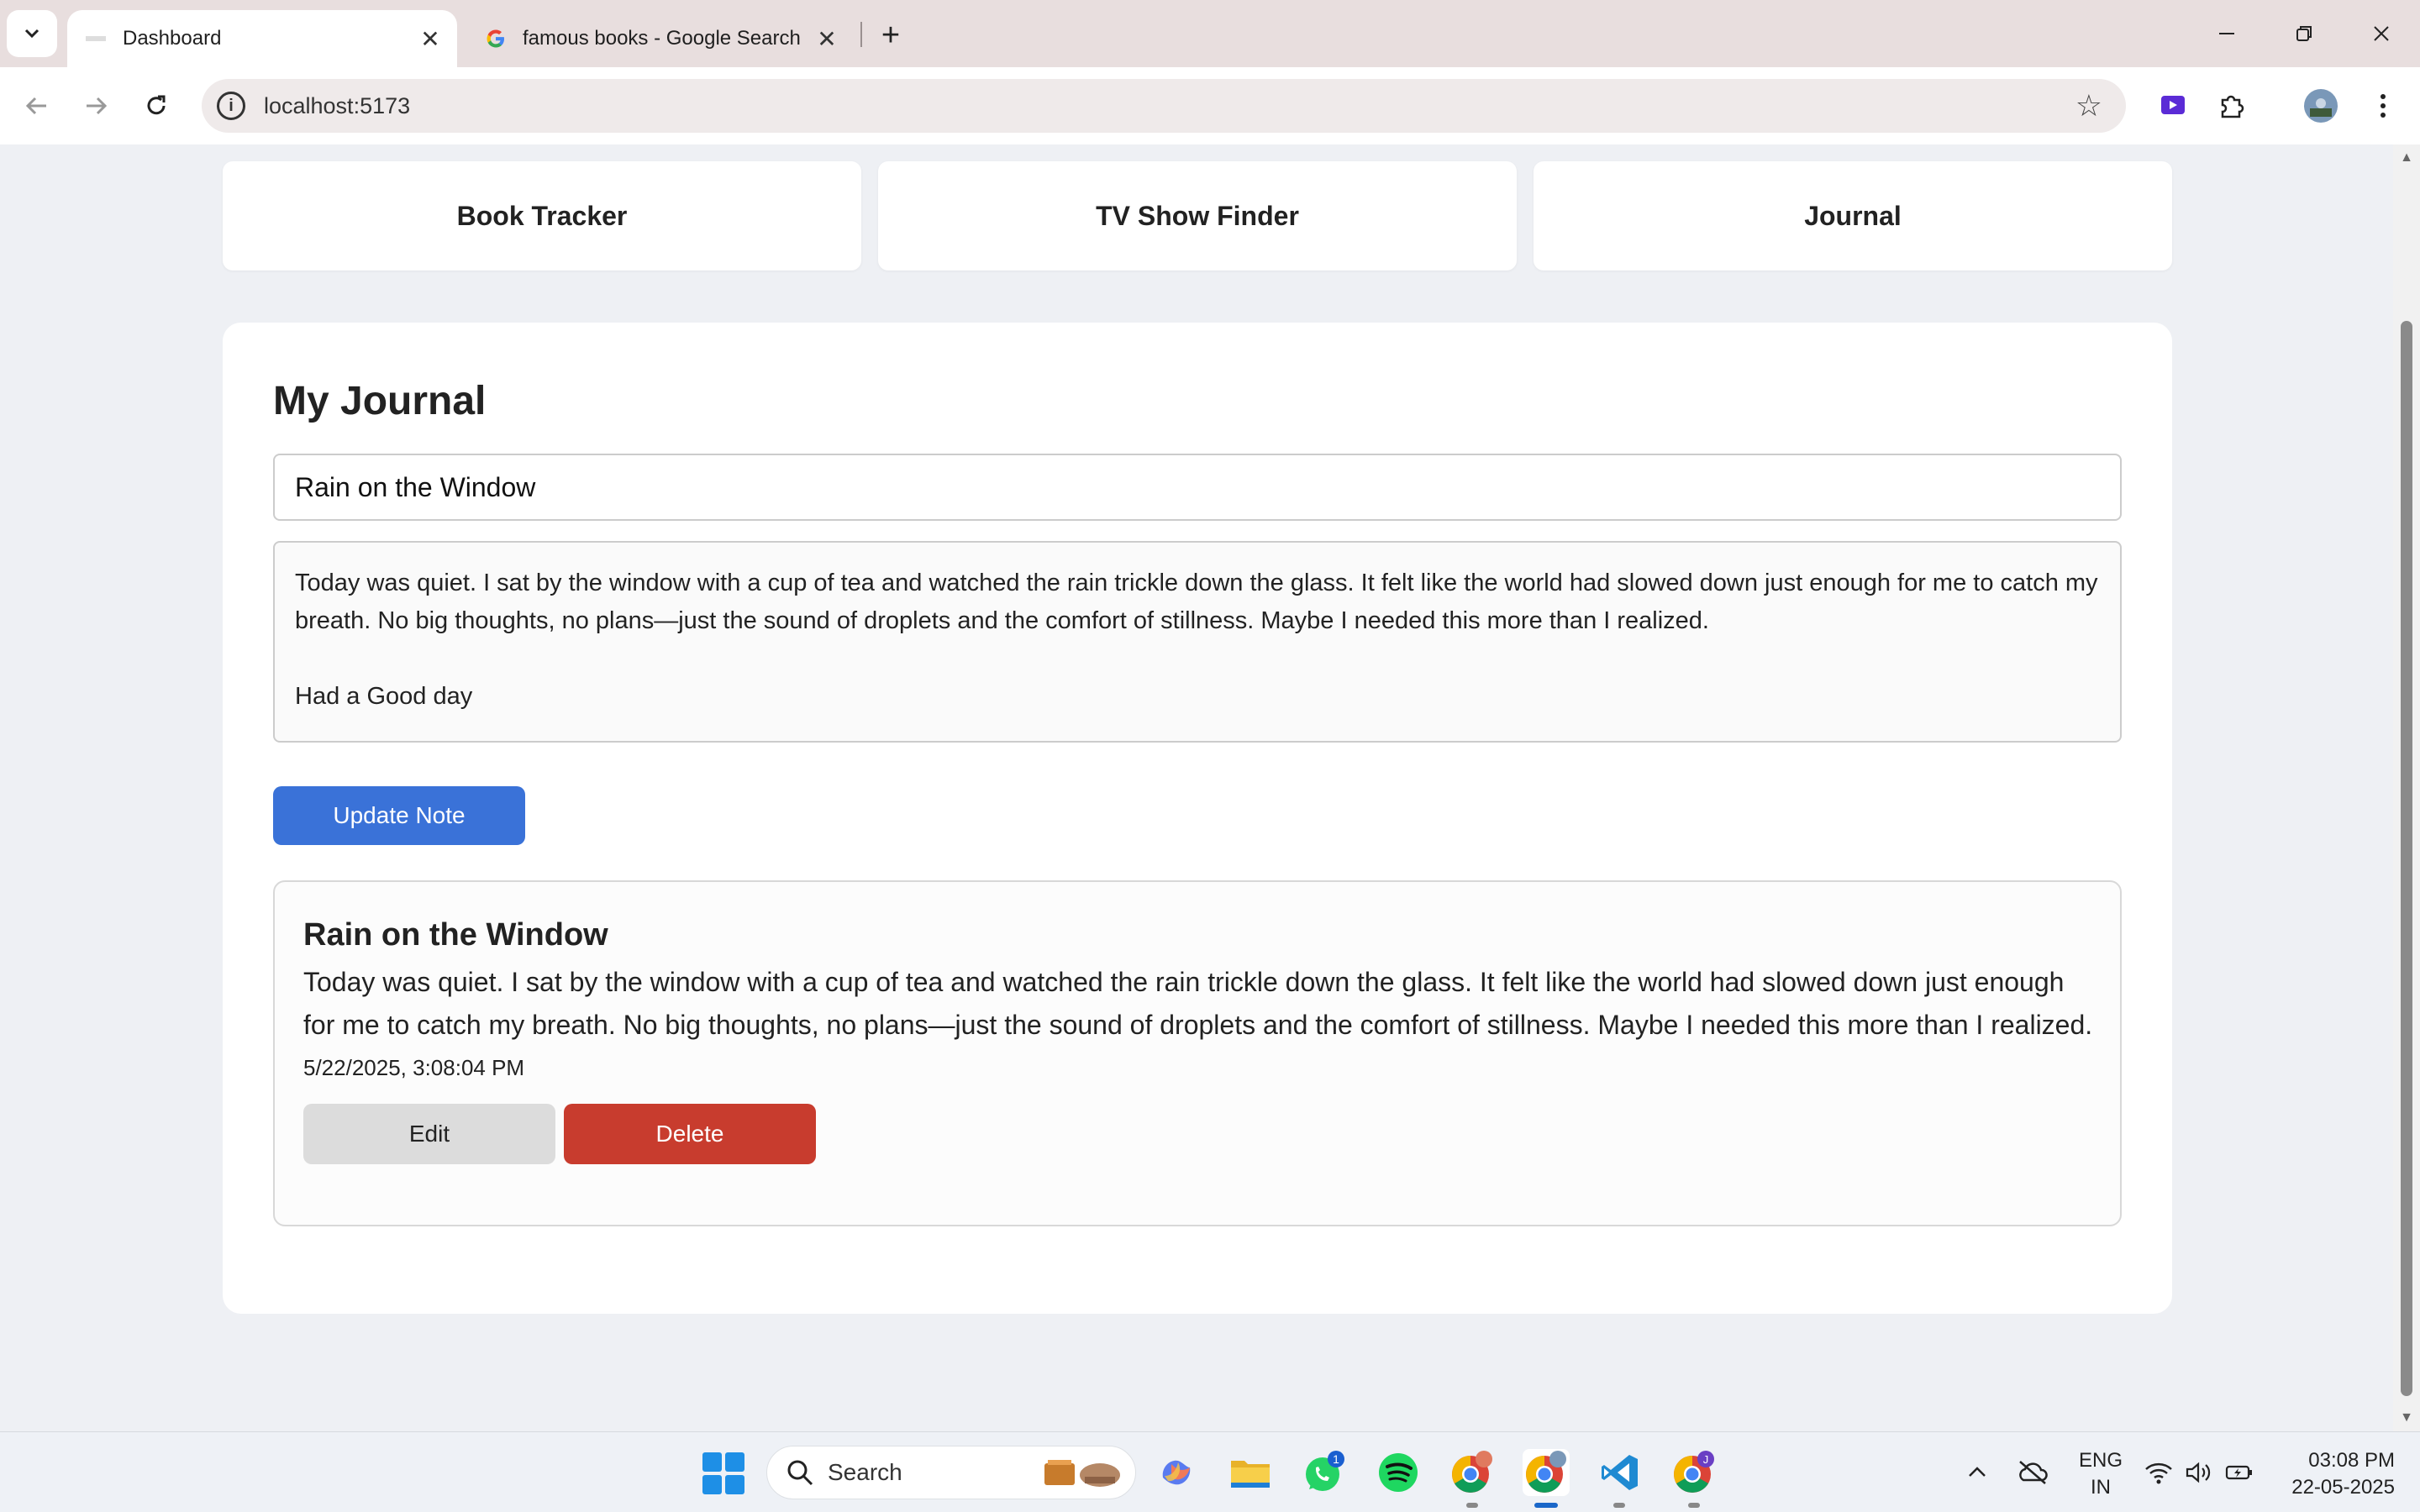 The height and width of the screenshot is (1512, 2420). I want to click on search-highlight-books-icon, so click(1082, 1473).